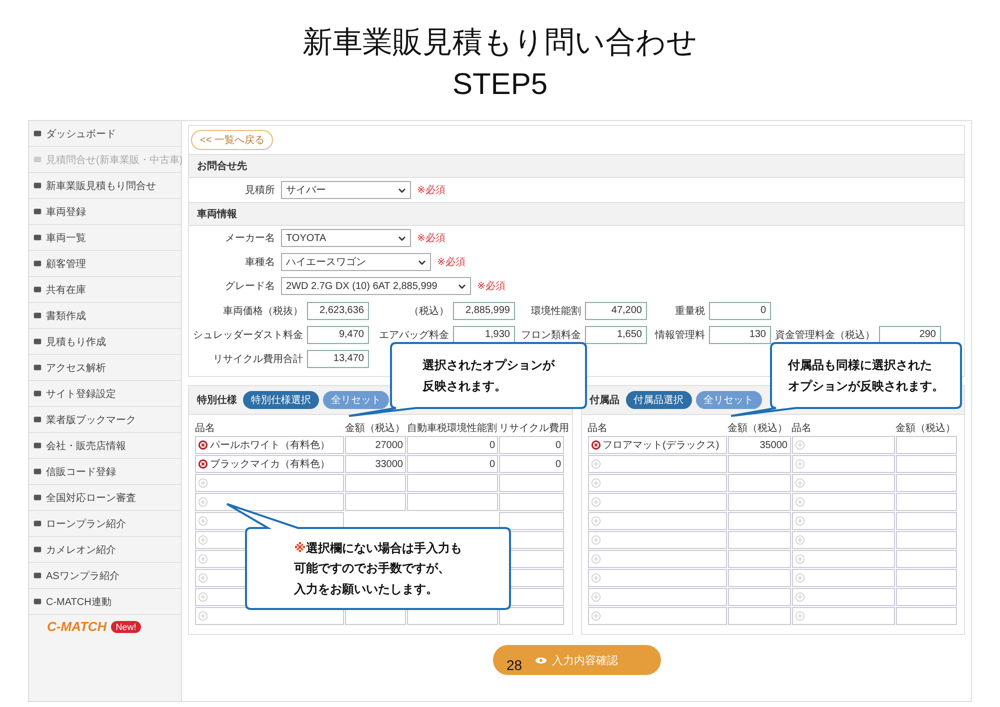 The width and height of the screenshot is (1000, 707). Describe the element at coordinates (657, 445) in the screenshot. I see `table-cell: フロアマット(デラックス)` at that location.